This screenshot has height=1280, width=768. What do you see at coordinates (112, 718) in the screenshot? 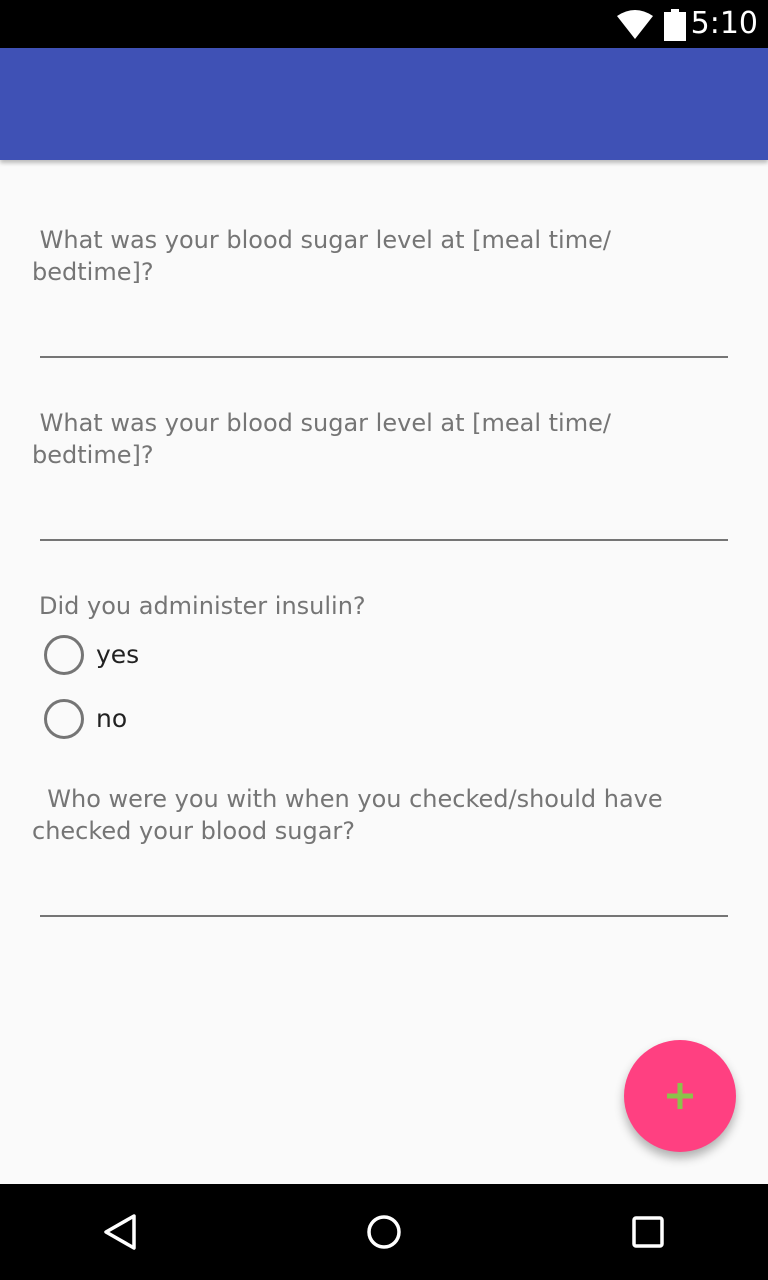
I see `radio-label-no: no` at bounding box center [112, 718].